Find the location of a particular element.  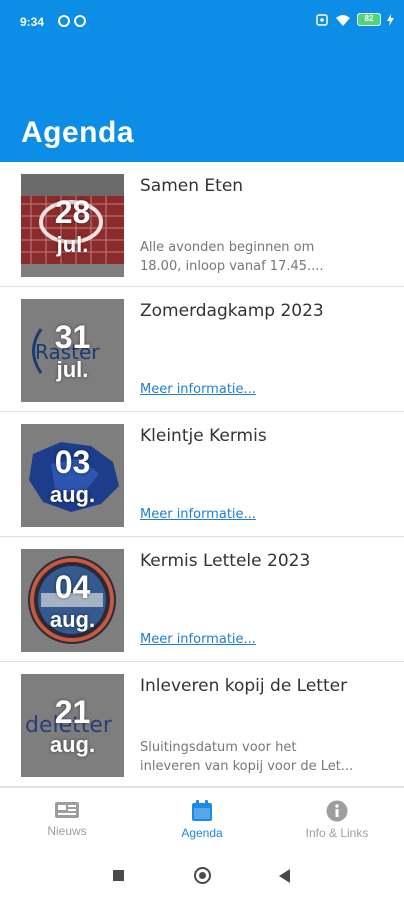

newspaper-icon is located at coordinates (67, 810).